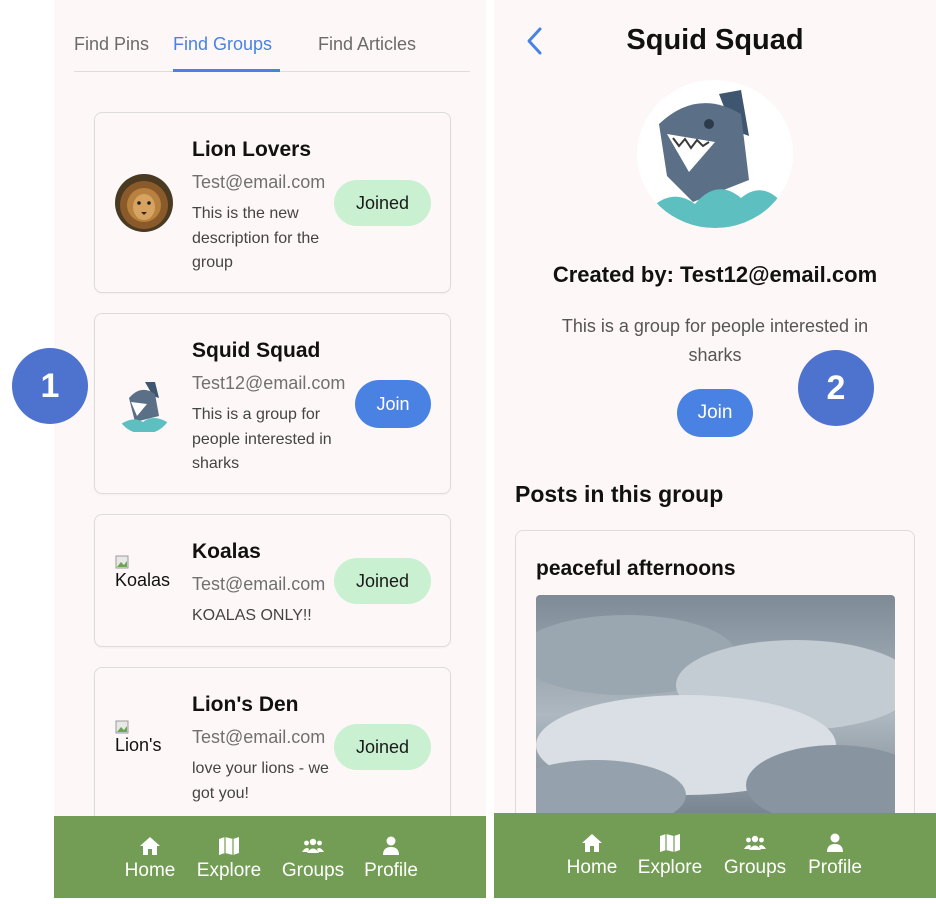 The image size is (936, 904). What do you see at coordinates (260, 781) in the screenshot?
I see `group-description: love your lions - we got you!` at bounding box center [260, 781].